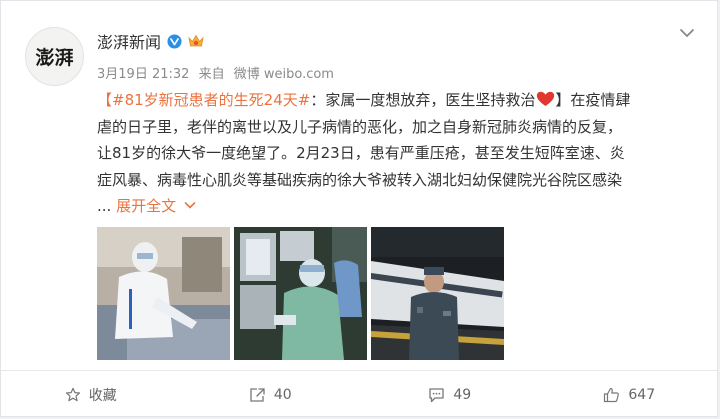 Image resolution: width=720 pixels, height=419 pixels. I want to click on comment-count: 49, so click(462, 394).